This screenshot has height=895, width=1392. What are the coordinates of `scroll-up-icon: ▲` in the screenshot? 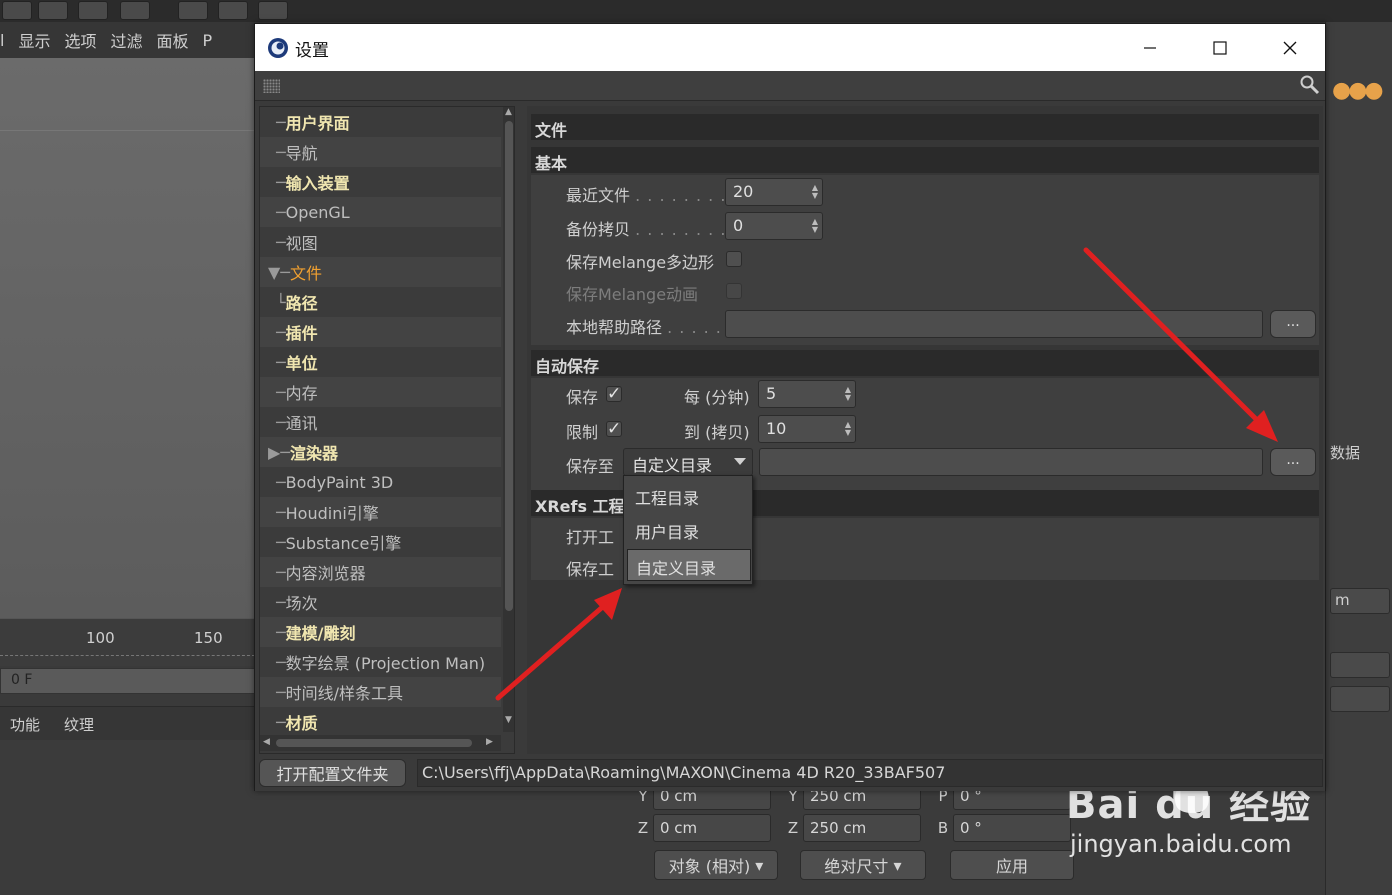 It's located at (508, 112).